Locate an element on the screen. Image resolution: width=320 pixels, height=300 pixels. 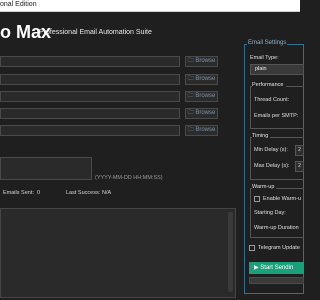
enable-warmup-checkbox is located at coordinates (257, 199).